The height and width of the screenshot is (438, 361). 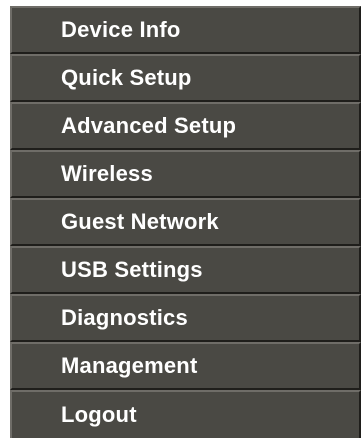 What do you see at coordinates (210, 30) in the screenshot?
I see `menu-item-label: Device Info` at bounding box center [210, 30].